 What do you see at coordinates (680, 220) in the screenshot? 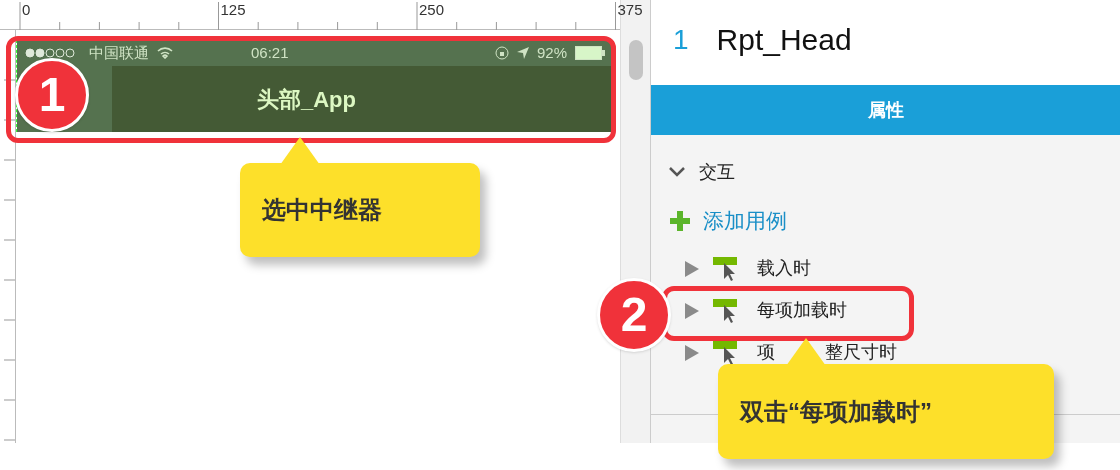
I see `plus-icon` at bounding box center [680, 220].